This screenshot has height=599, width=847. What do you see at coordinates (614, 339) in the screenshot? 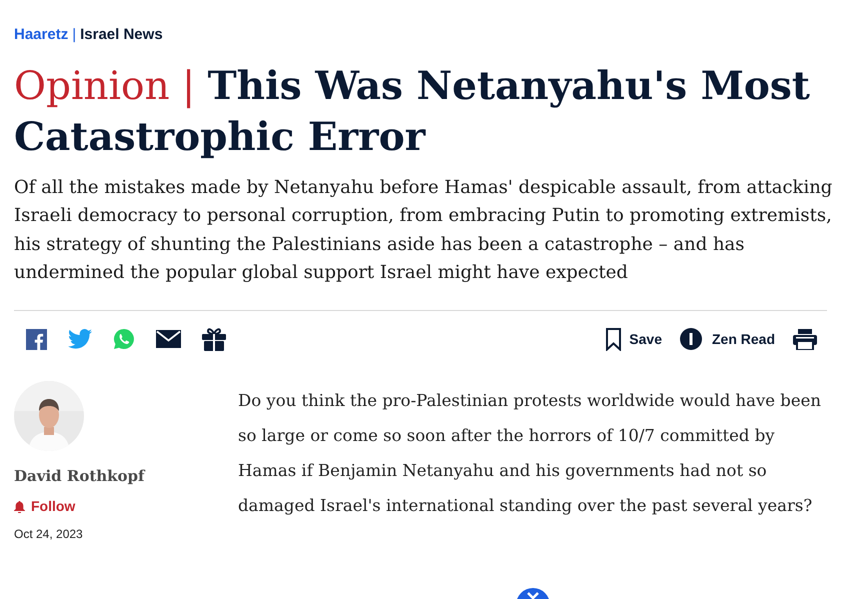
I see `bookmark-icon` at bounding box center [614, 339].